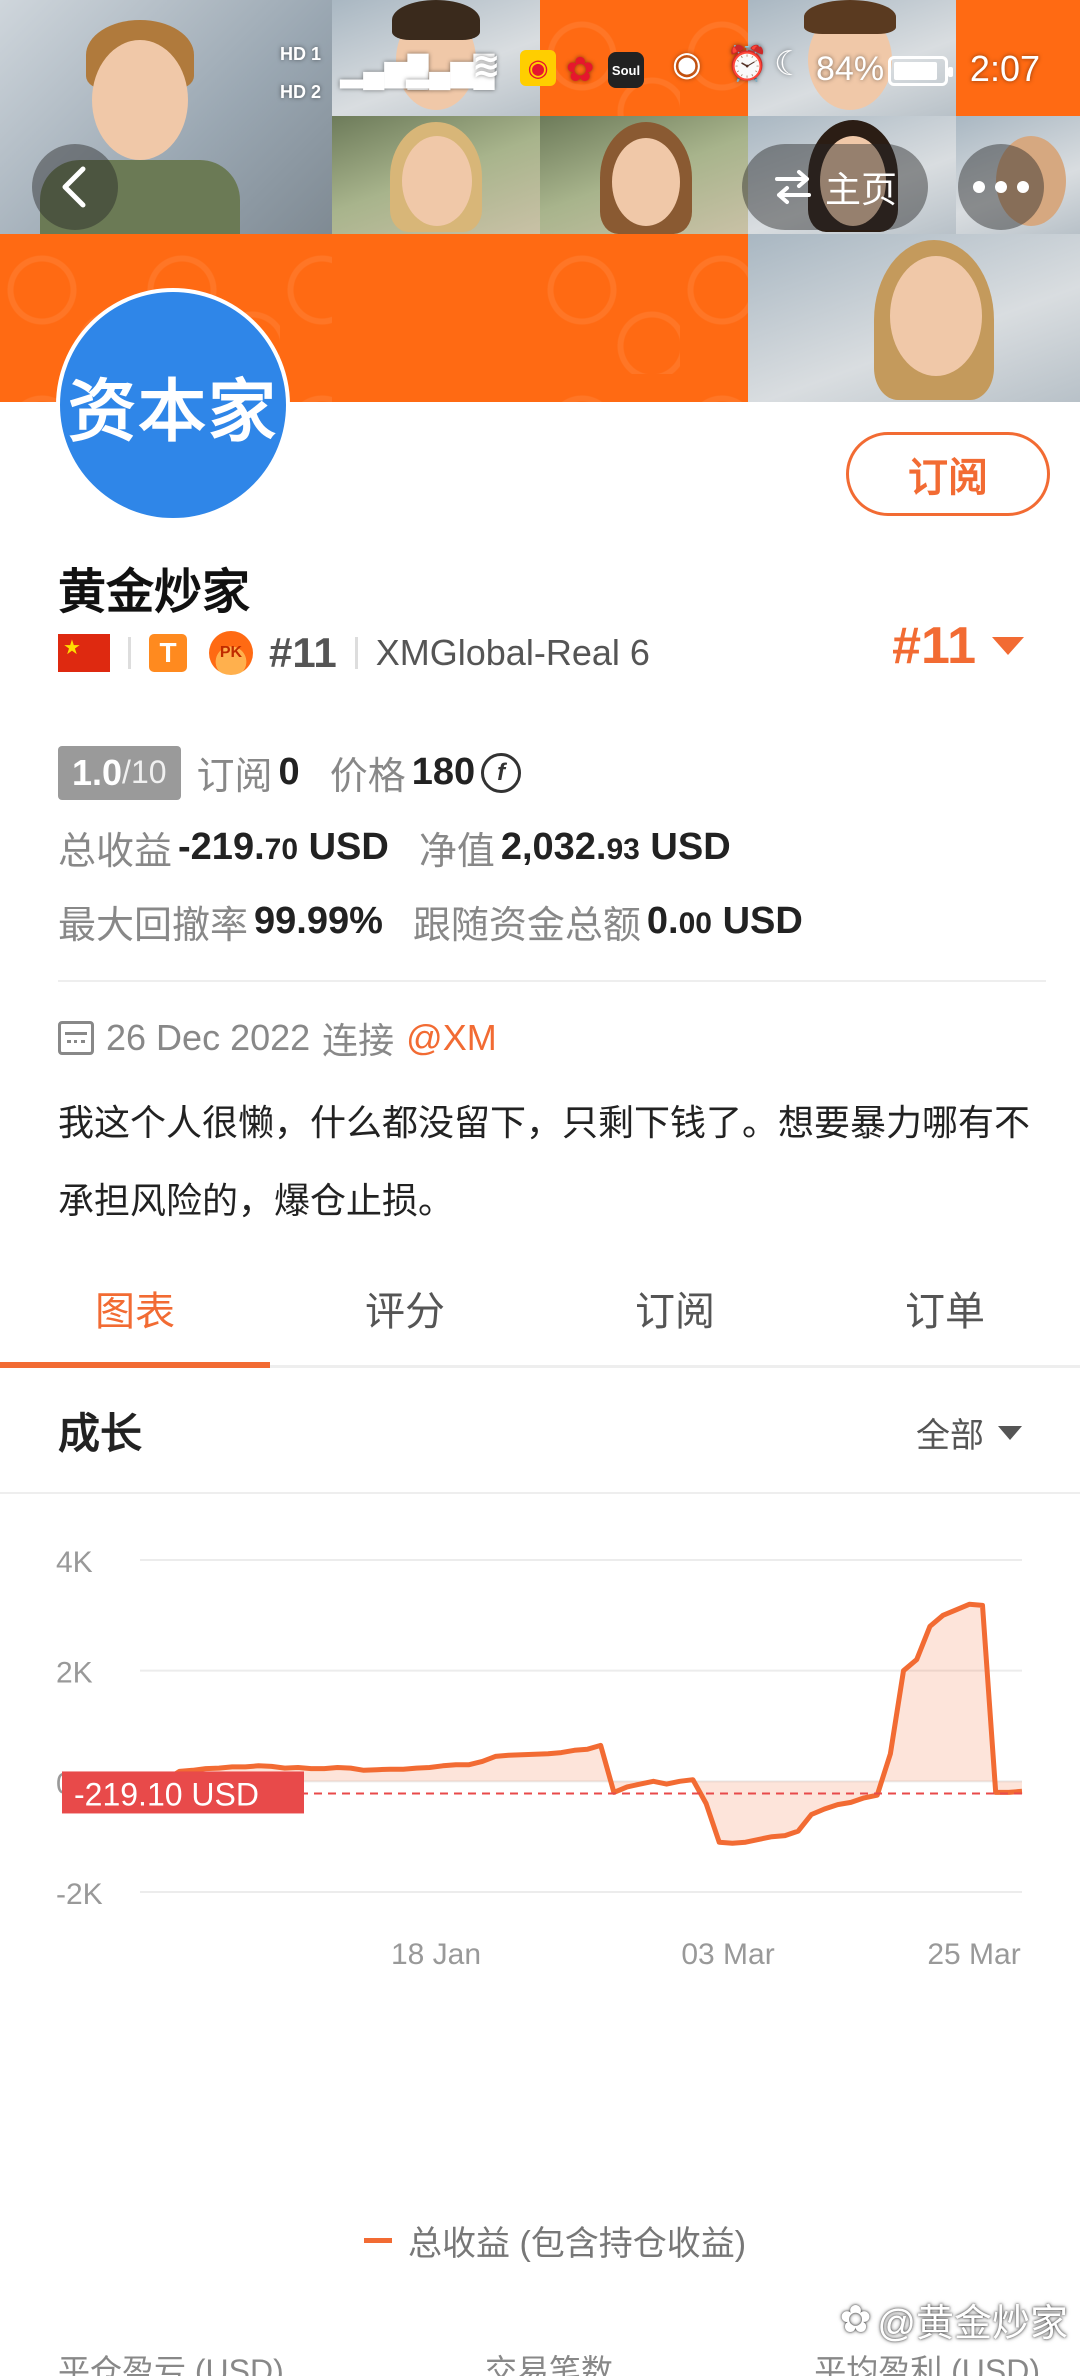 The height and width of the screenshot is (2376, 1080). I want to click on total-profit-value: -219.70 USD, so click(283, 847).